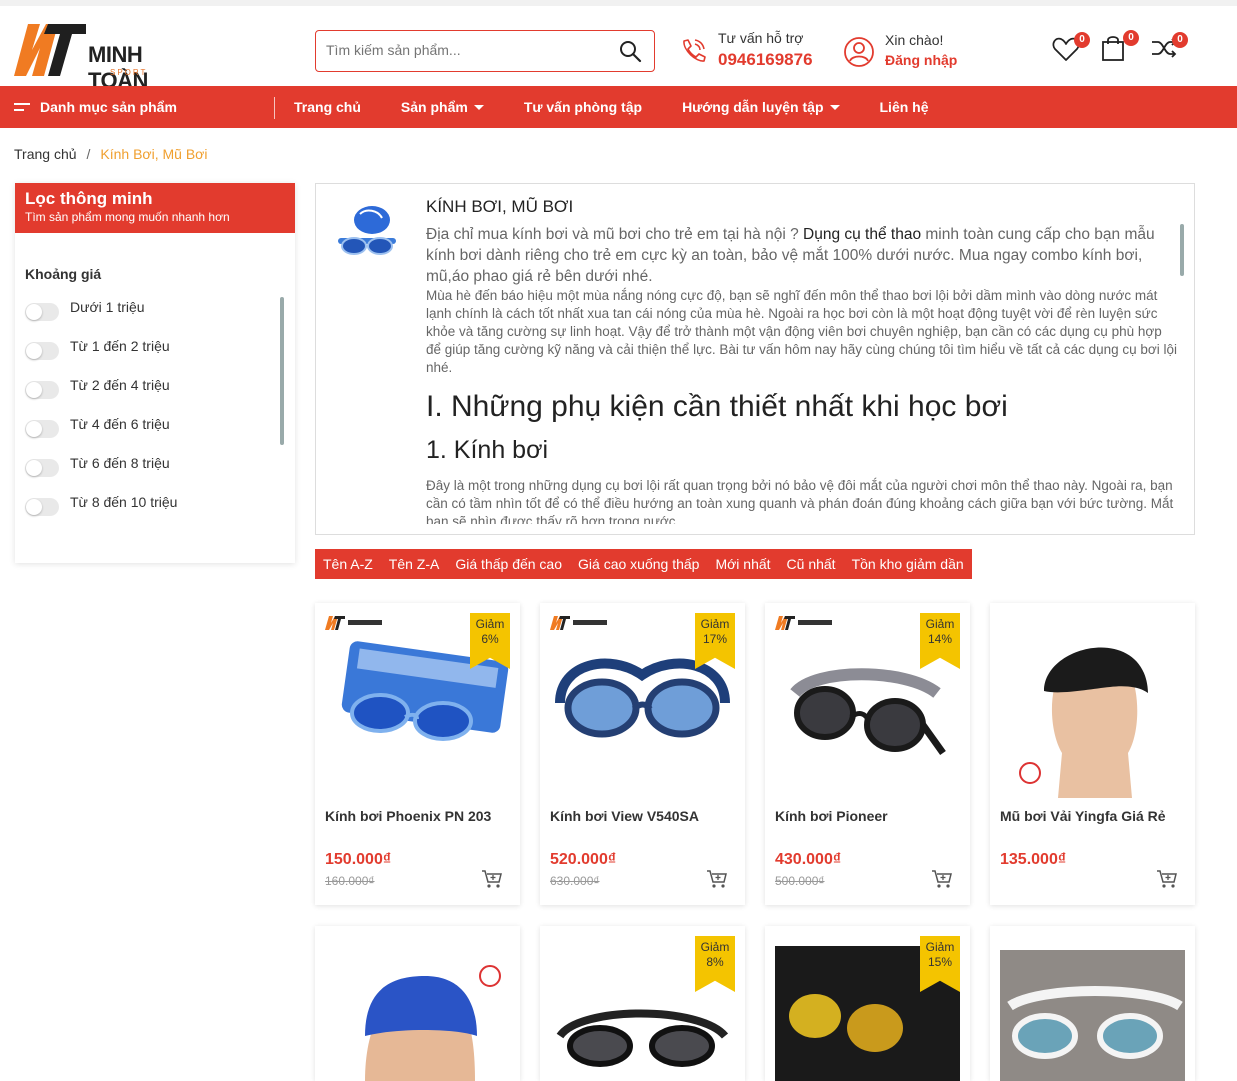 The image size is (1237, 1081). What do you see at coordinates (101, 318) in the screenshot?
I see `price-option: Dưới 1 triệu` at bounding box center [101, 318].